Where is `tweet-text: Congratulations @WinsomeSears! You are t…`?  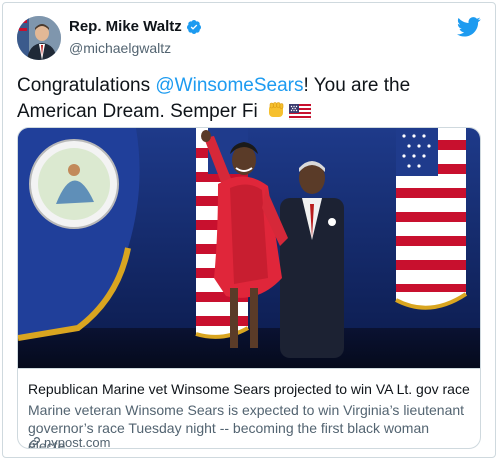
tweet-text: Congratulations @WinsomeSears! You are t… is located at coordinates (251, 100).